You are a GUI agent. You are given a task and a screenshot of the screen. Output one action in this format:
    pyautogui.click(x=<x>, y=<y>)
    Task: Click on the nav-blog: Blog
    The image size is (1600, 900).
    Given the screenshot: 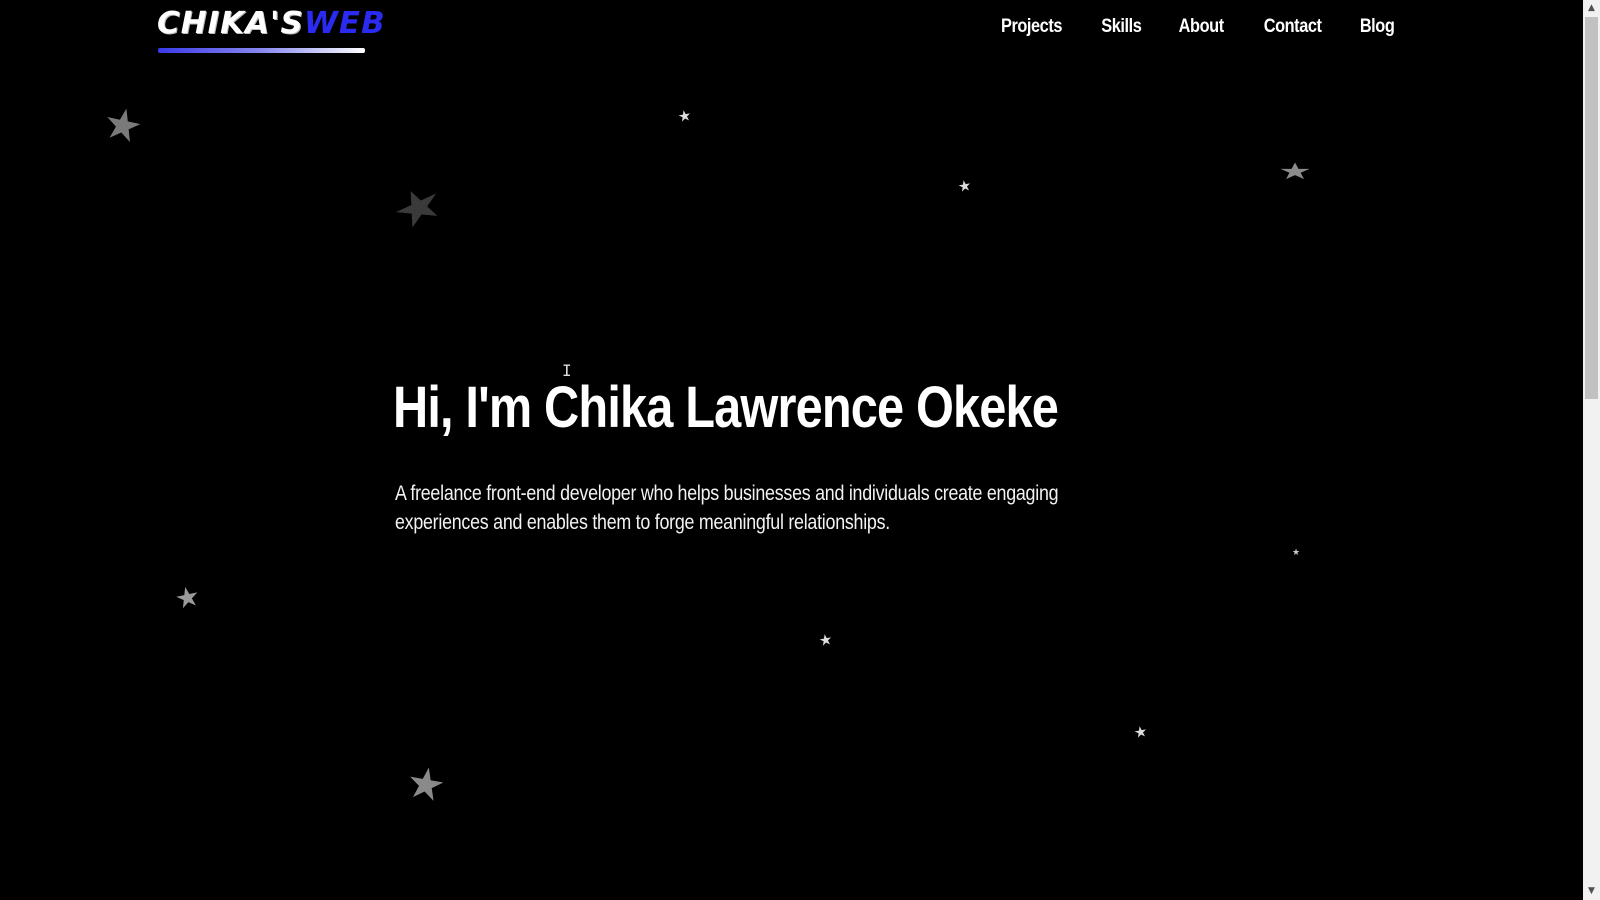 What is the action you would take?
    pyautogui.click(x=1377, y=27)
    